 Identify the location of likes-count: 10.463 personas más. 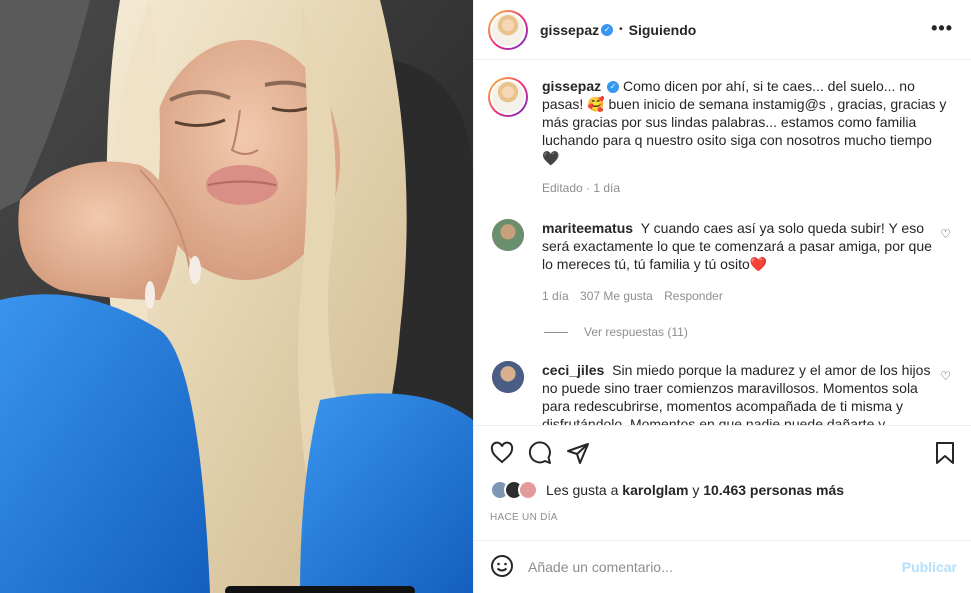
(773, 490).